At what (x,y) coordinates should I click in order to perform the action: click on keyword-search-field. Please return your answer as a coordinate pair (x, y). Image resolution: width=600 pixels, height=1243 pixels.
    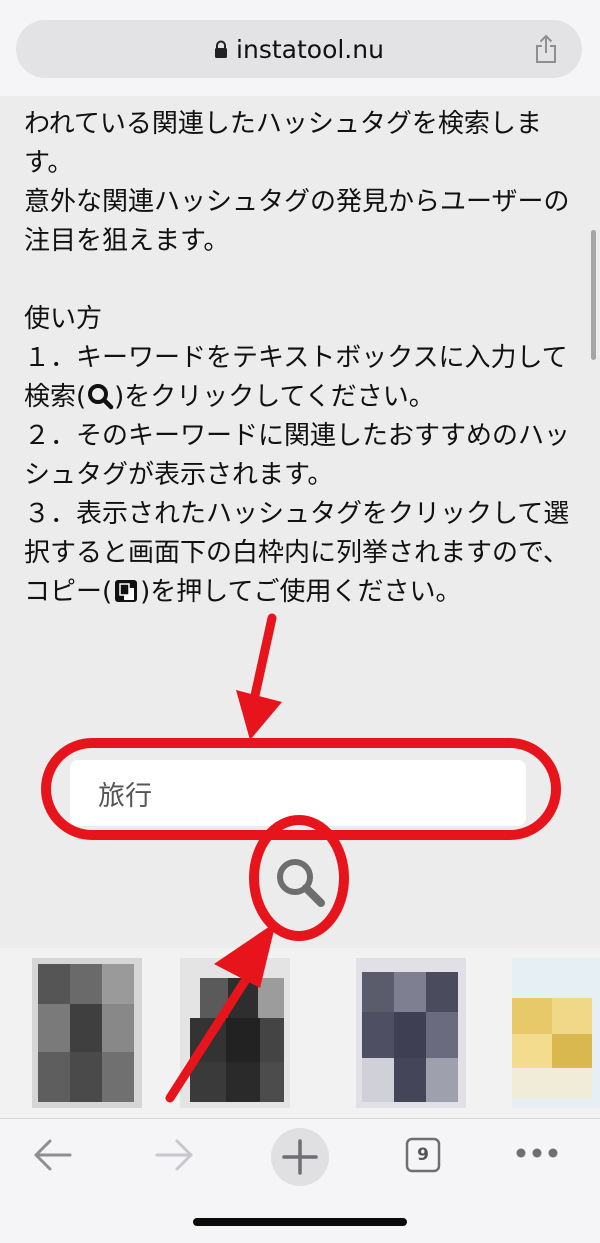
    Looking at the image, I should click on (298, 793).